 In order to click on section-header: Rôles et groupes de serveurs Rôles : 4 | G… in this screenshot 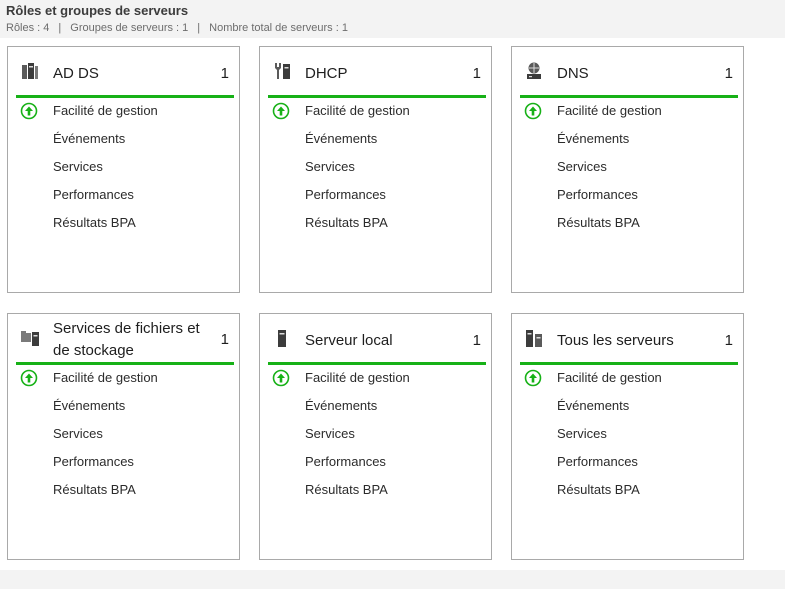, I will do `click(392, 19)`.